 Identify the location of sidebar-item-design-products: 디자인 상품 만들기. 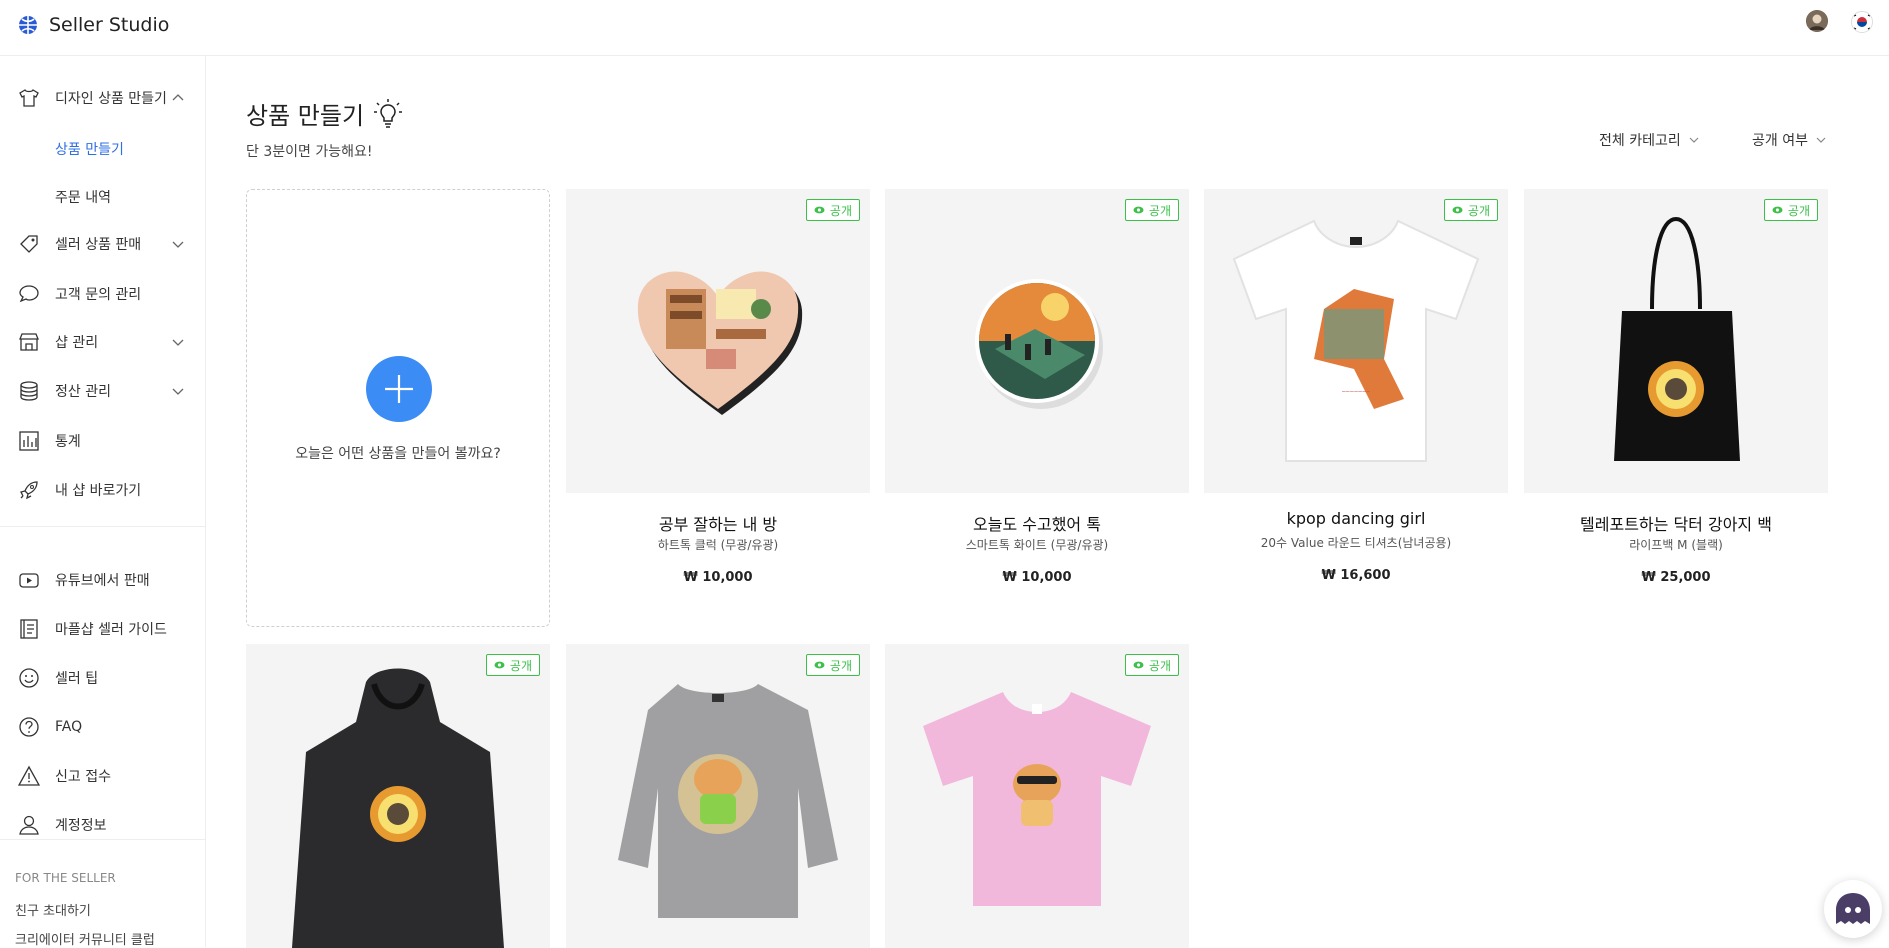
(102, 98).